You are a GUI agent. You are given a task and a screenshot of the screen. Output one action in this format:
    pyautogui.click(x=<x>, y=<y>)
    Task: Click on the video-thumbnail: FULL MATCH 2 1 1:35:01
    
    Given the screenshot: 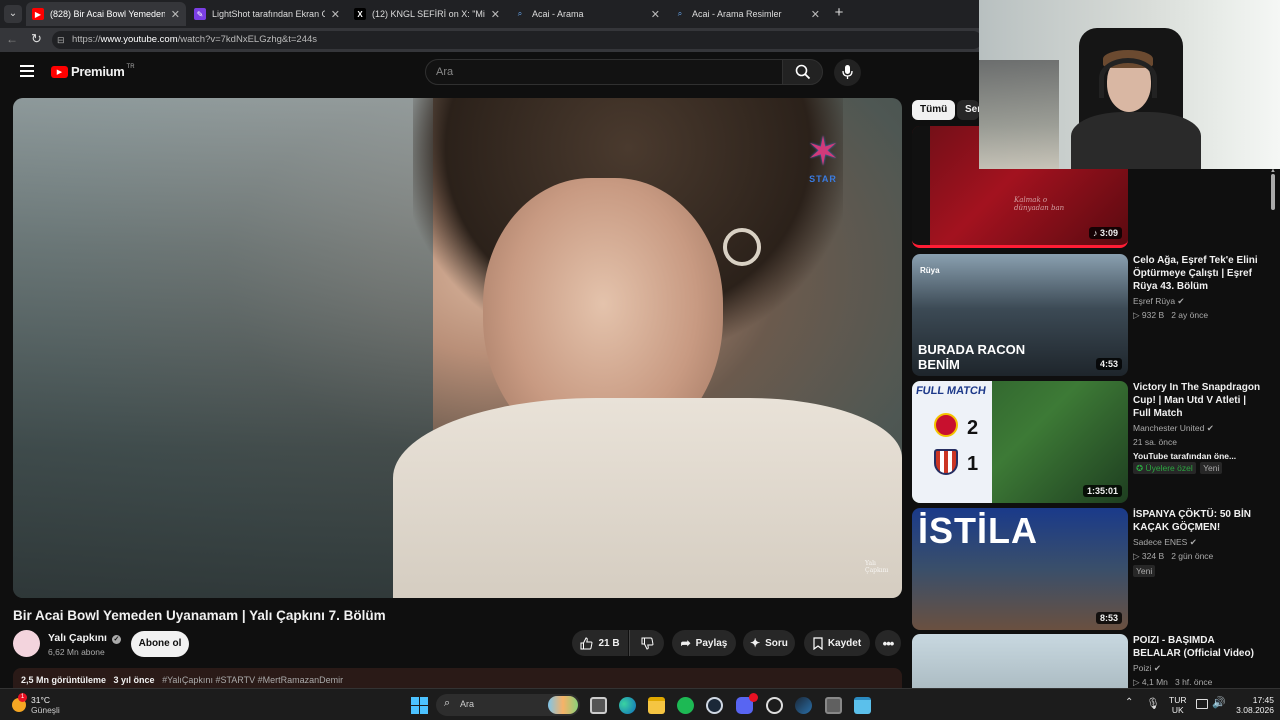 What is the action you would take?
    pyautogui.click(x=1020, y=442)
    